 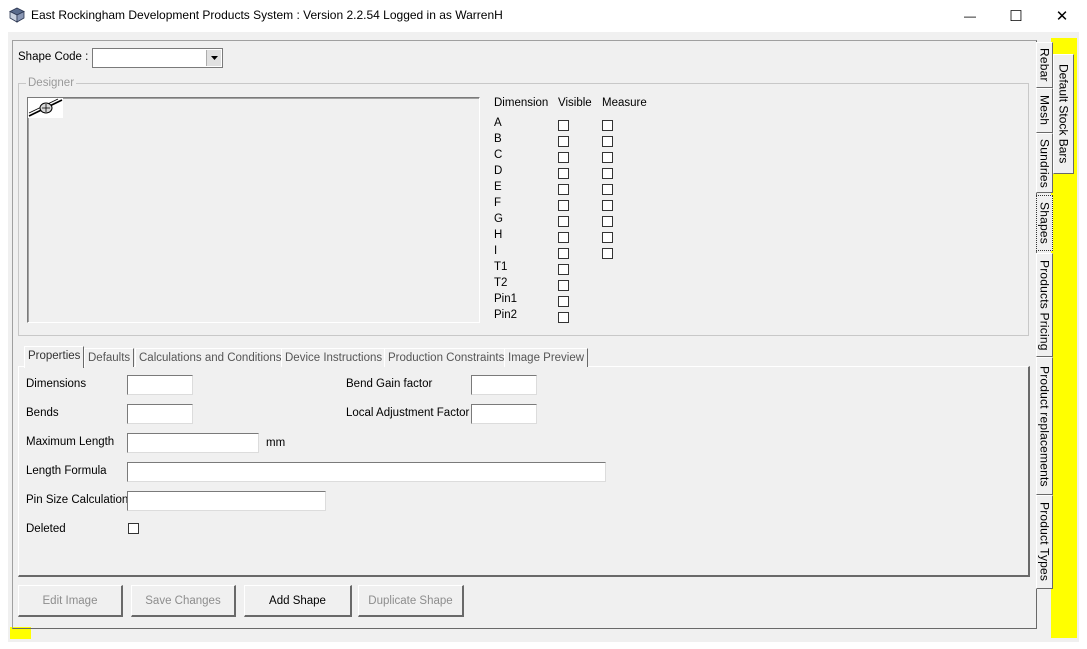 I want to click on local-adjustment-factor-input, so click(x=504, y=414).